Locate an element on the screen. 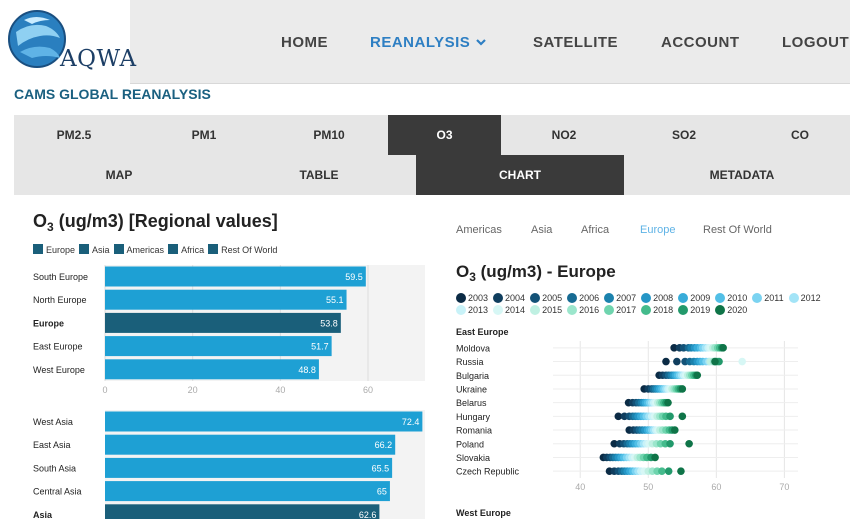 The width and height of the screenshot is (850, 519). nav-satellite: SATELLITE is located at coordinates (575, 42).